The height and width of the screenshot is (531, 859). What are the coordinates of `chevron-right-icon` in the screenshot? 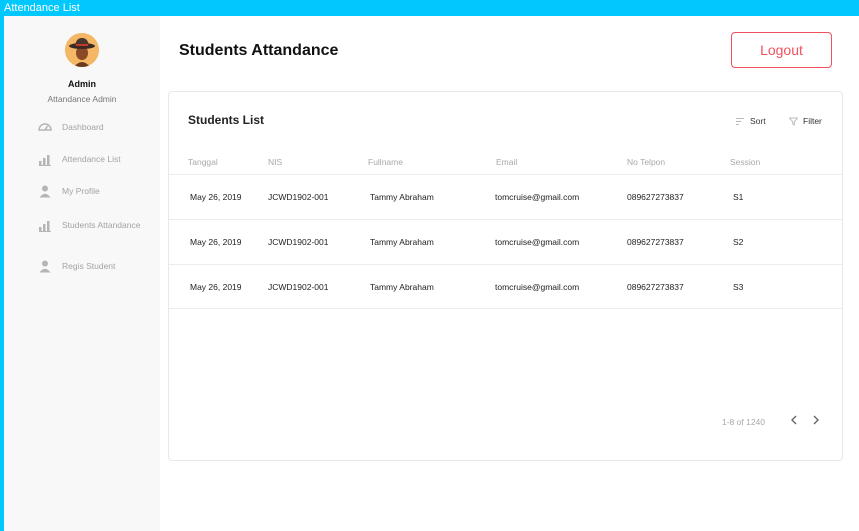 It's located at (816, 420).